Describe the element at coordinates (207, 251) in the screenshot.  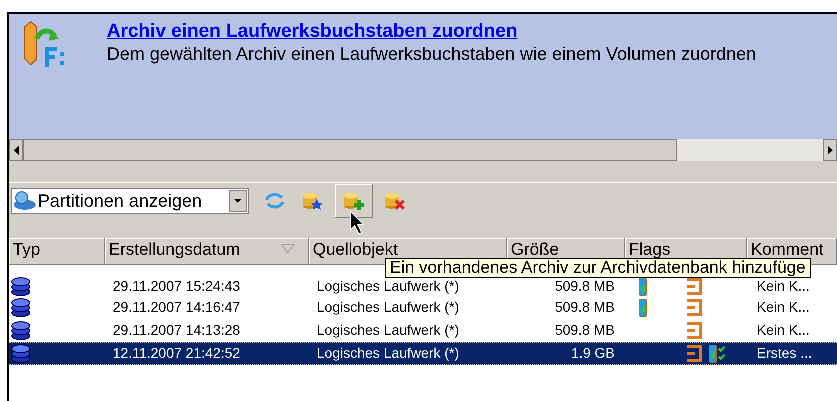
I see `column-header: Erstellungsdatum` at that location.